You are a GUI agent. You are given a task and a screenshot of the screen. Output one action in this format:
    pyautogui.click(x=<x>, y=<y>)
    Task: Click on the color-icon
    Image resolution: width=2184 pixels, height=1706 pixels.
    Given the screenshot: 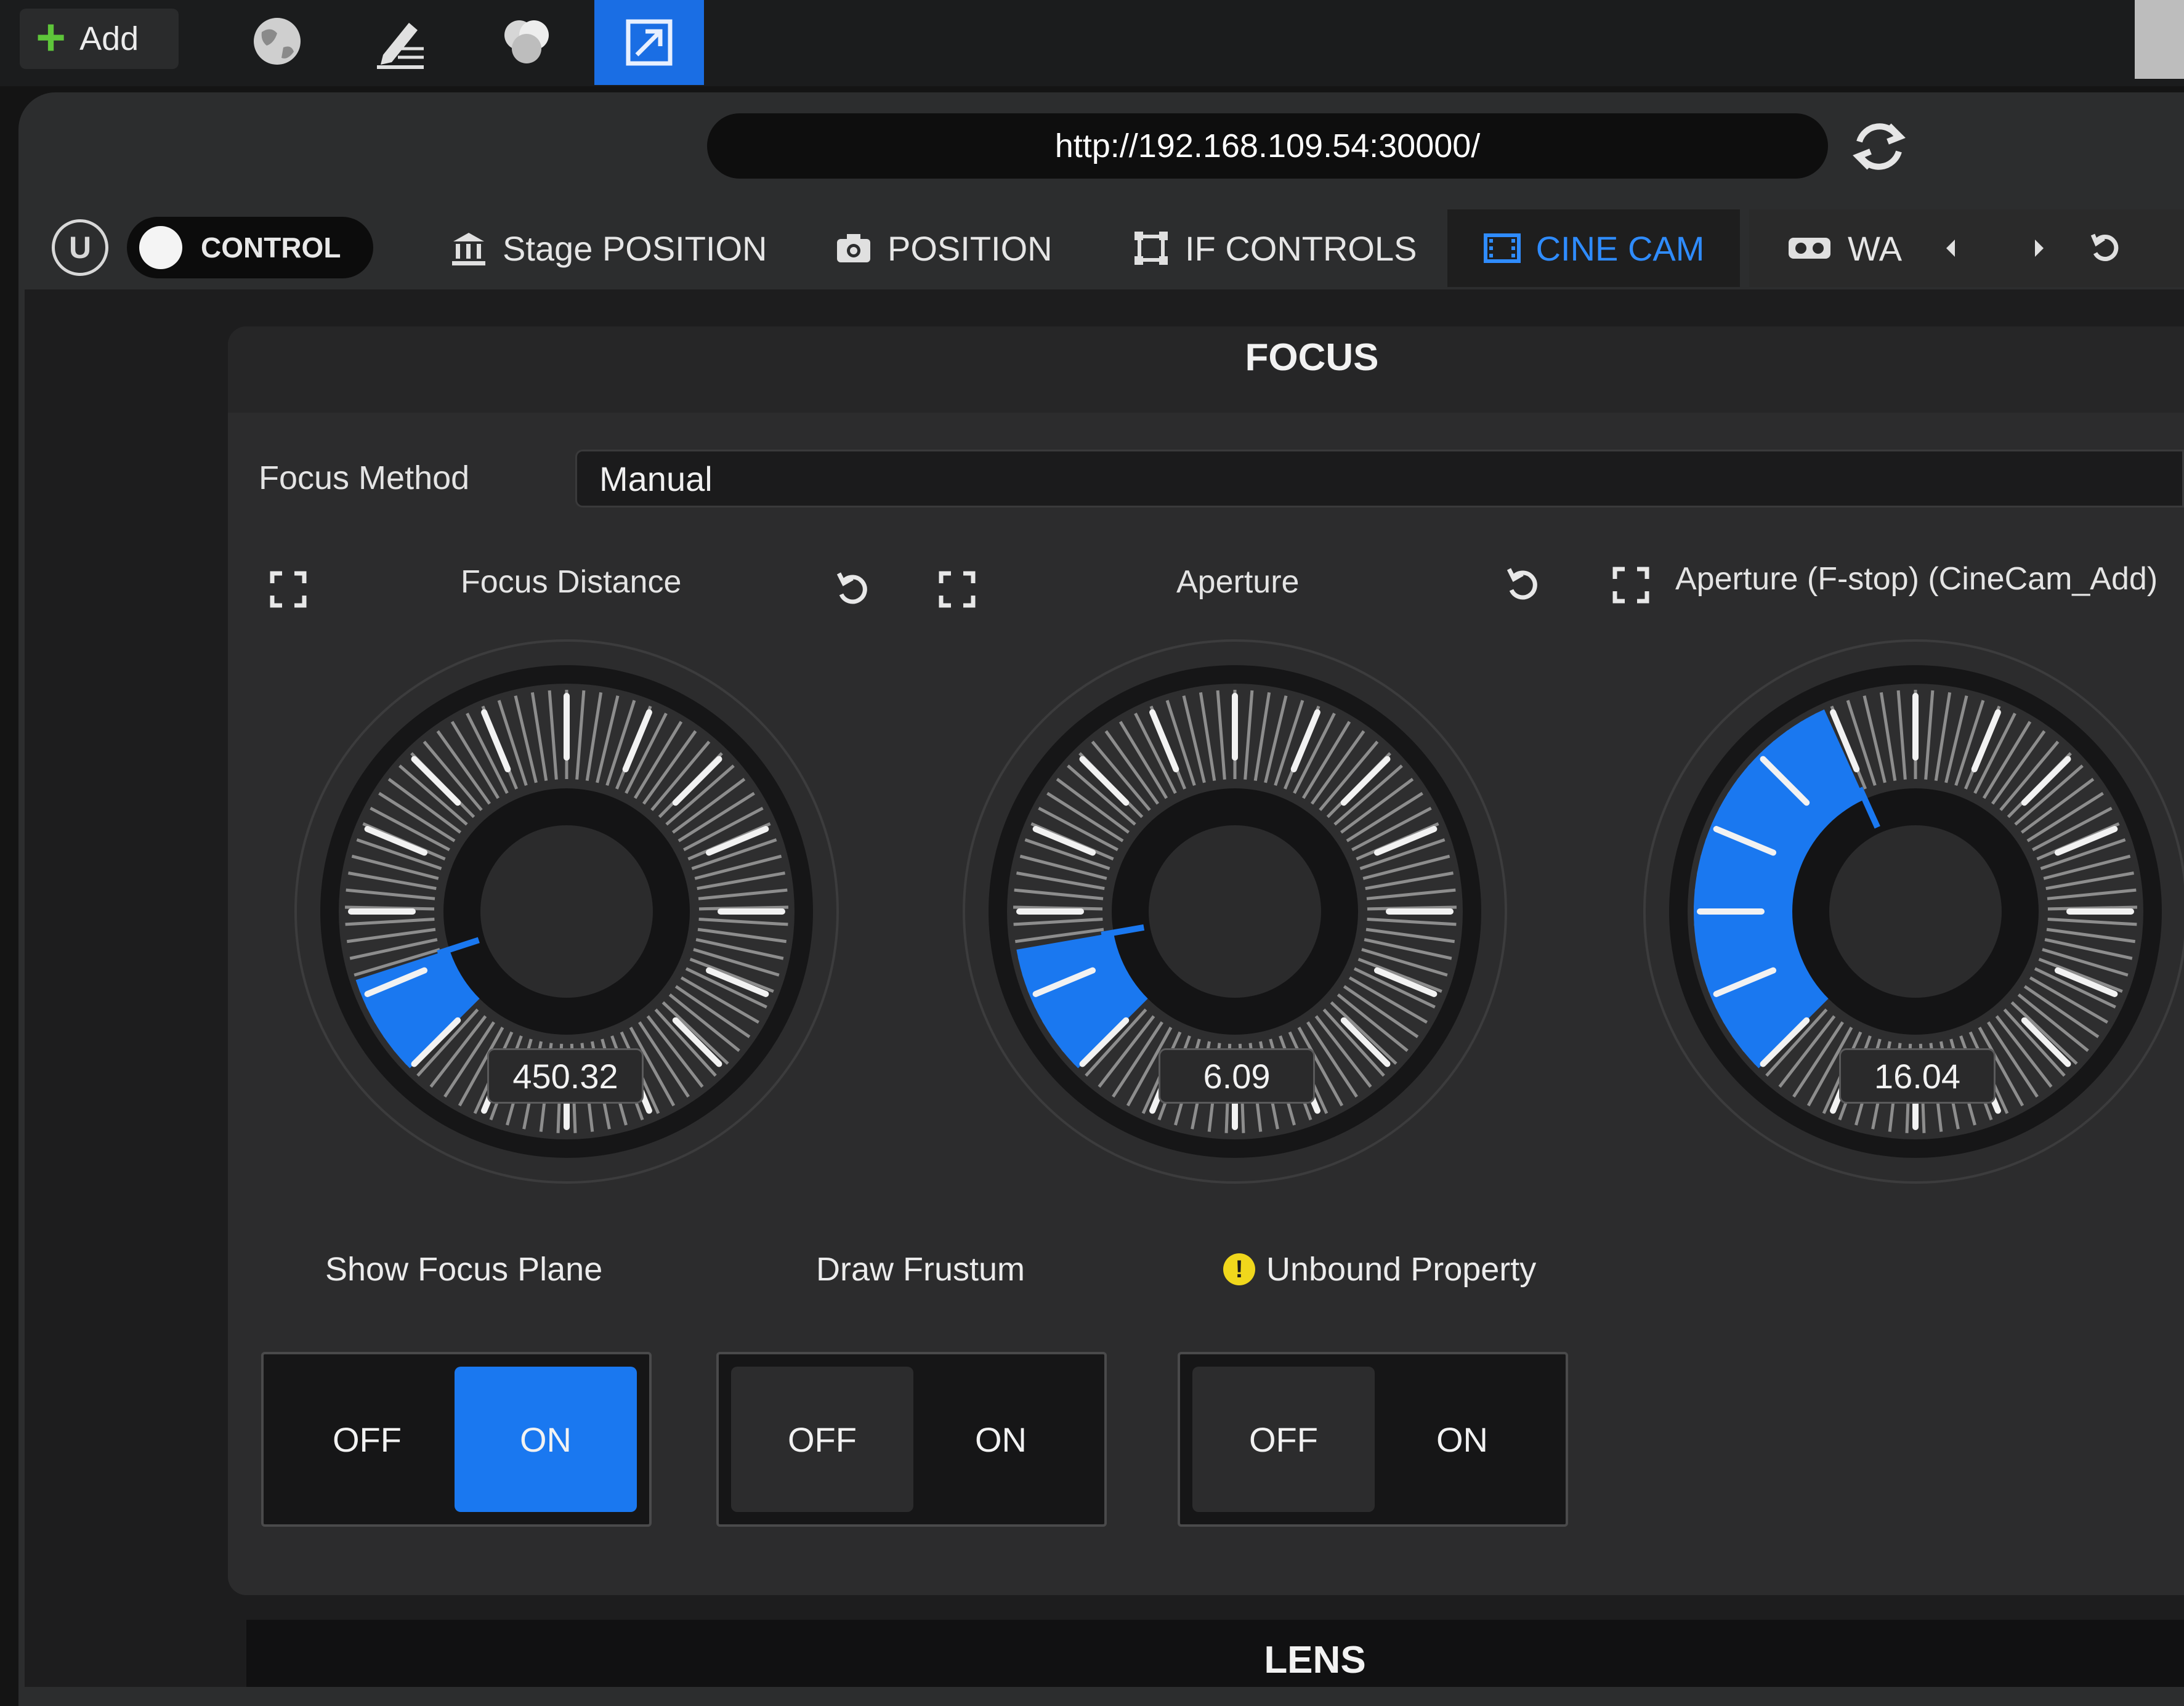 What is the action you would take?
    pyautogui.click(x=526, y=41)
    